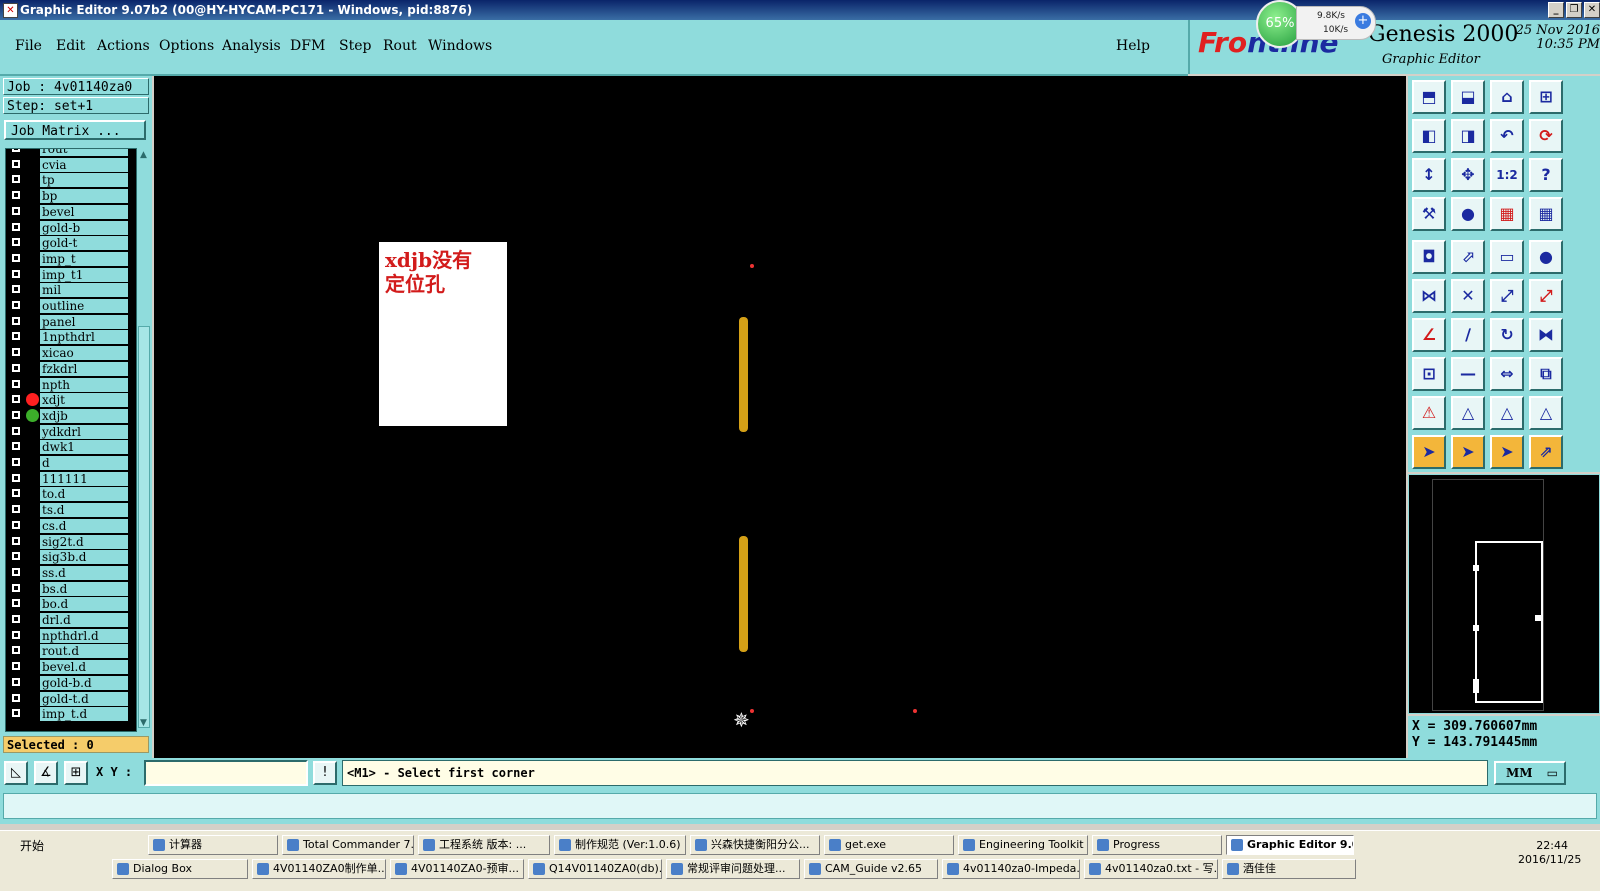 This screenshot has width=1600, height=891. I want to click on layer-row: npthdrl.d, so click(71, 636).